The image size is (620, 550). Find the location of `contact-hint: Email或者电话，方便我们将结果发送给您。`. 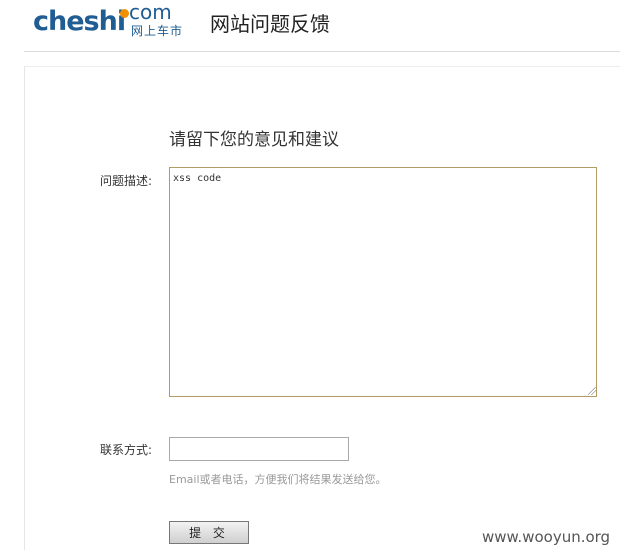

contact-hint: Email或者电话，方便我们将结果发送给您。 is located at coordinates (278, 479).